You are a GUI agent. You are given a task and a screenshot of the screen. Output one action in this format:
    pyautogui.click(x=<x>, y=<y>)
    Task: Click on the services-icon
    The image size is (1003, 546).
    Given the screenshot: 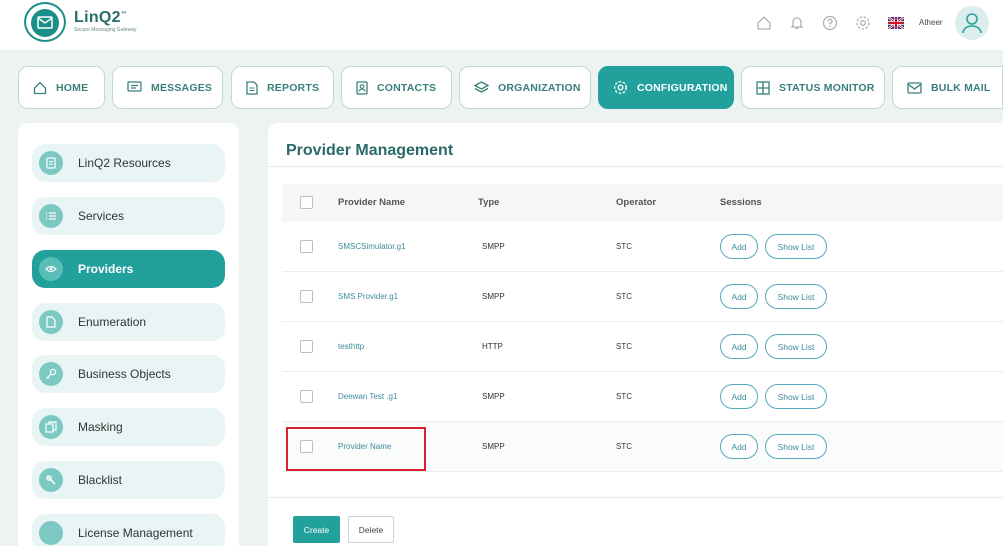 What is the action you would take?
    pyautogui.click(x=51, y=216)
    